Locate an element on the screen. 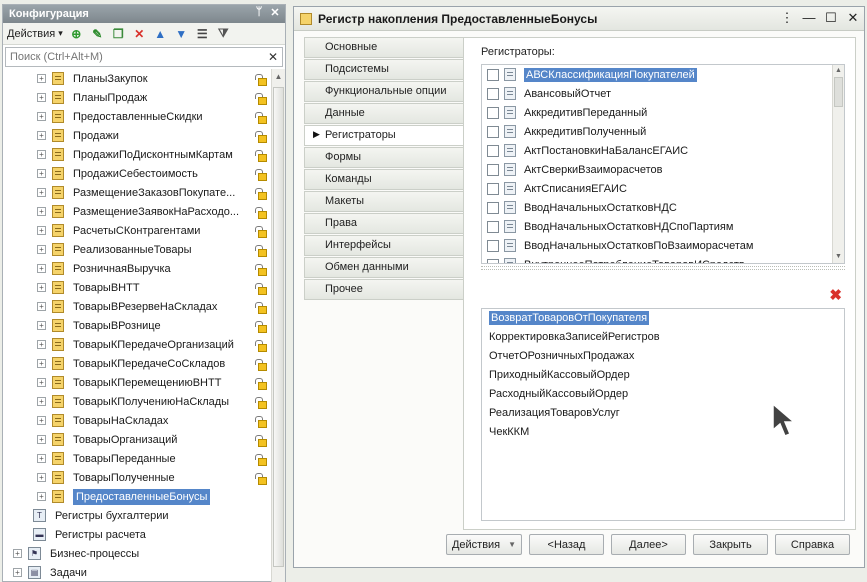 This screenshot has width=867, height=582. splitter is located at coordinates (663, 268).